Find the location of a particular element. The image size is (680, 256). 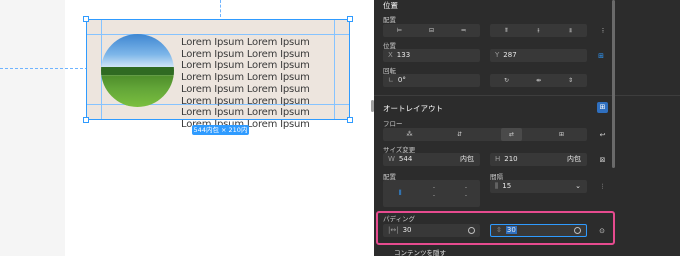

autolayout-section-title: オートレイアウト is located at coordinates (413, 108).